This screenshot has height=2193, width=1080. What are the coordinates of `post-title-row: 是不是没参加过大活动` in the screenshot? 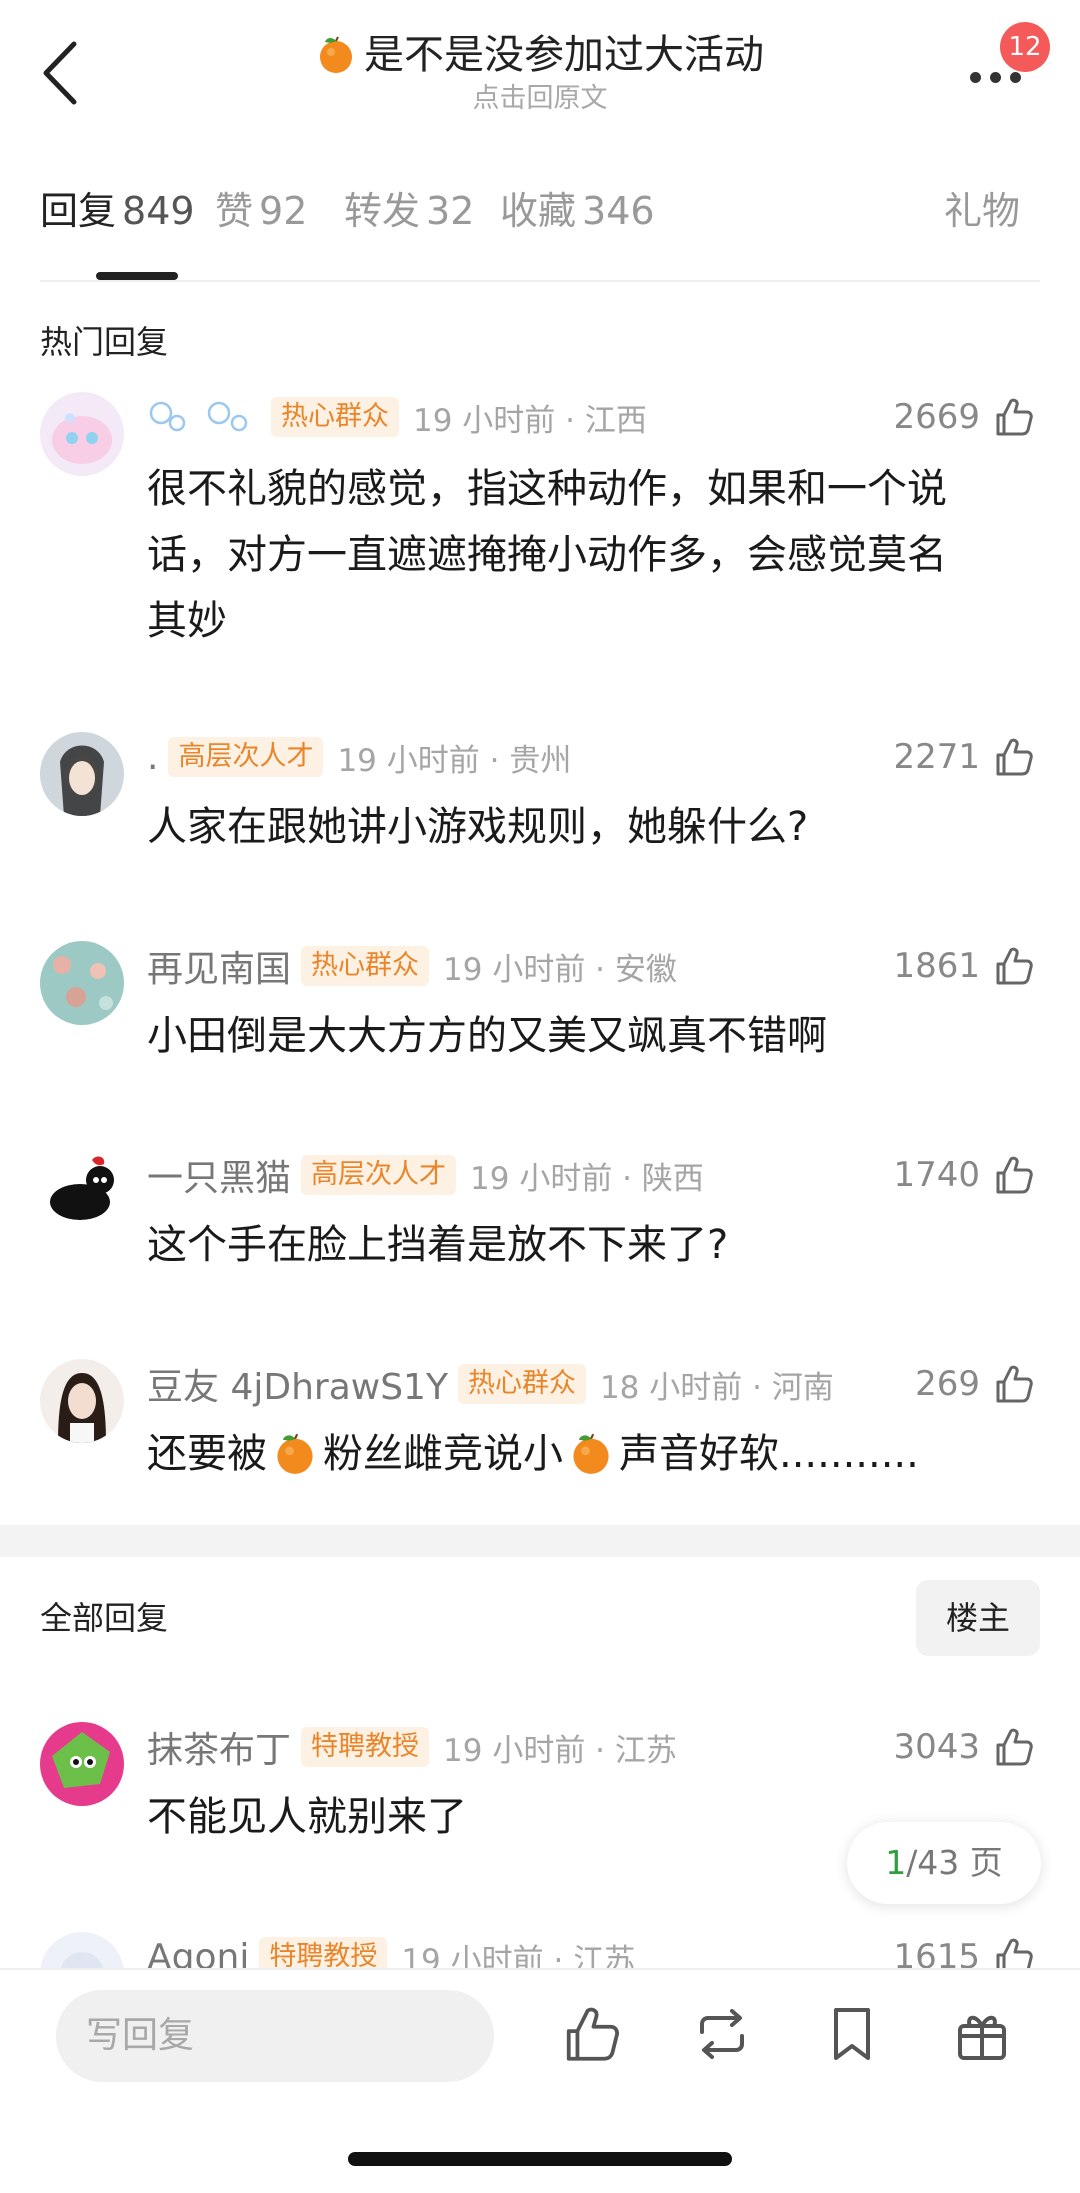 It's located at (540, 55).